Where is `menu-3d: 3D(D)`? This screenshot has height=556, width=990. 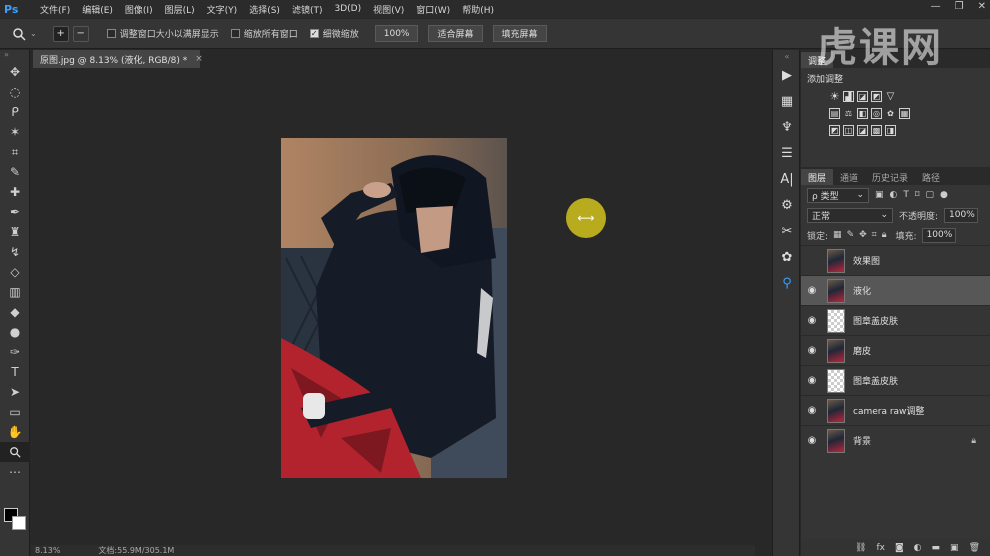
menu-3d: 3D(D) is located at coordinates (347, 9).